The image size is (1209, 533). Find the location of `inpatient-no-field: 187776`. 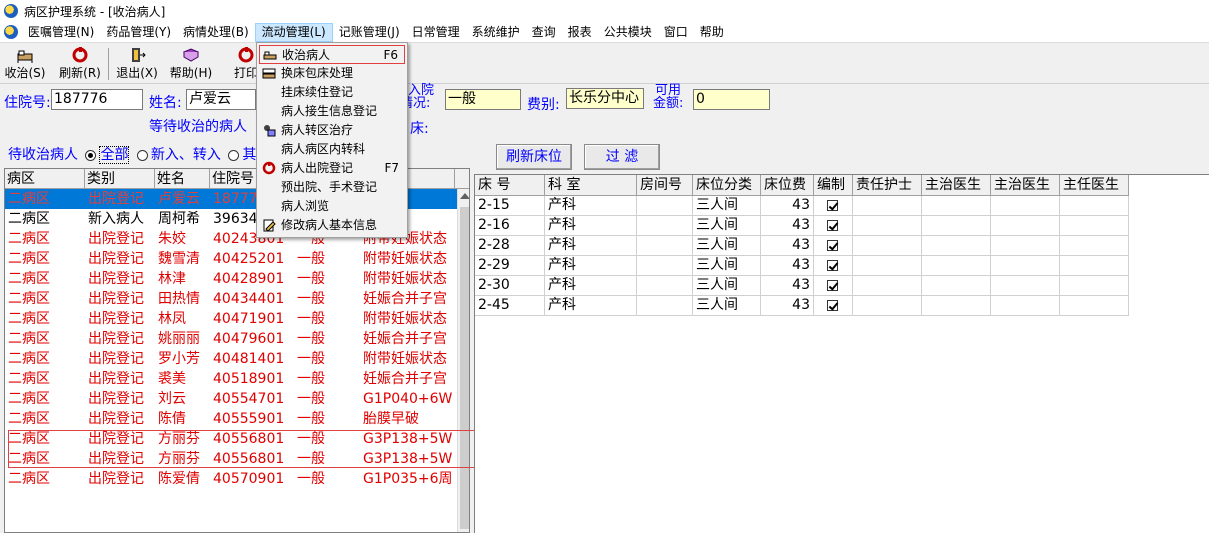

inpatient-no-field: 187776 is located at coordinates (97, 99).